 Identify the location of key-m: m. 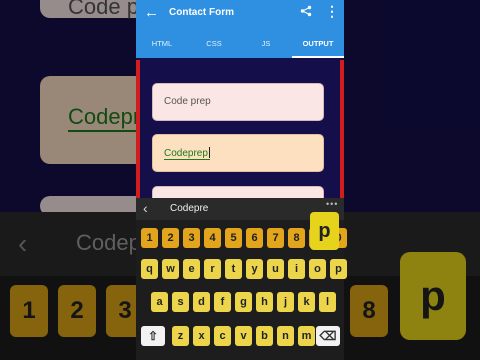
(306, 336).